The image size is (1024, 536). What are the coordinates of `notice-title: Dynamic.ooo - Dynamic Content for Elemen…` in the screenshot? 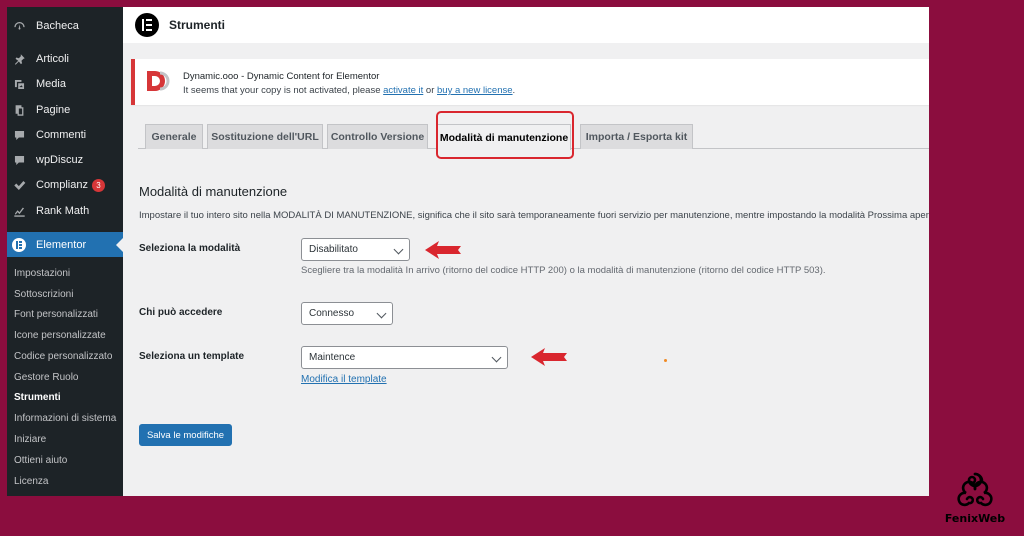 It's located at (281, 76).